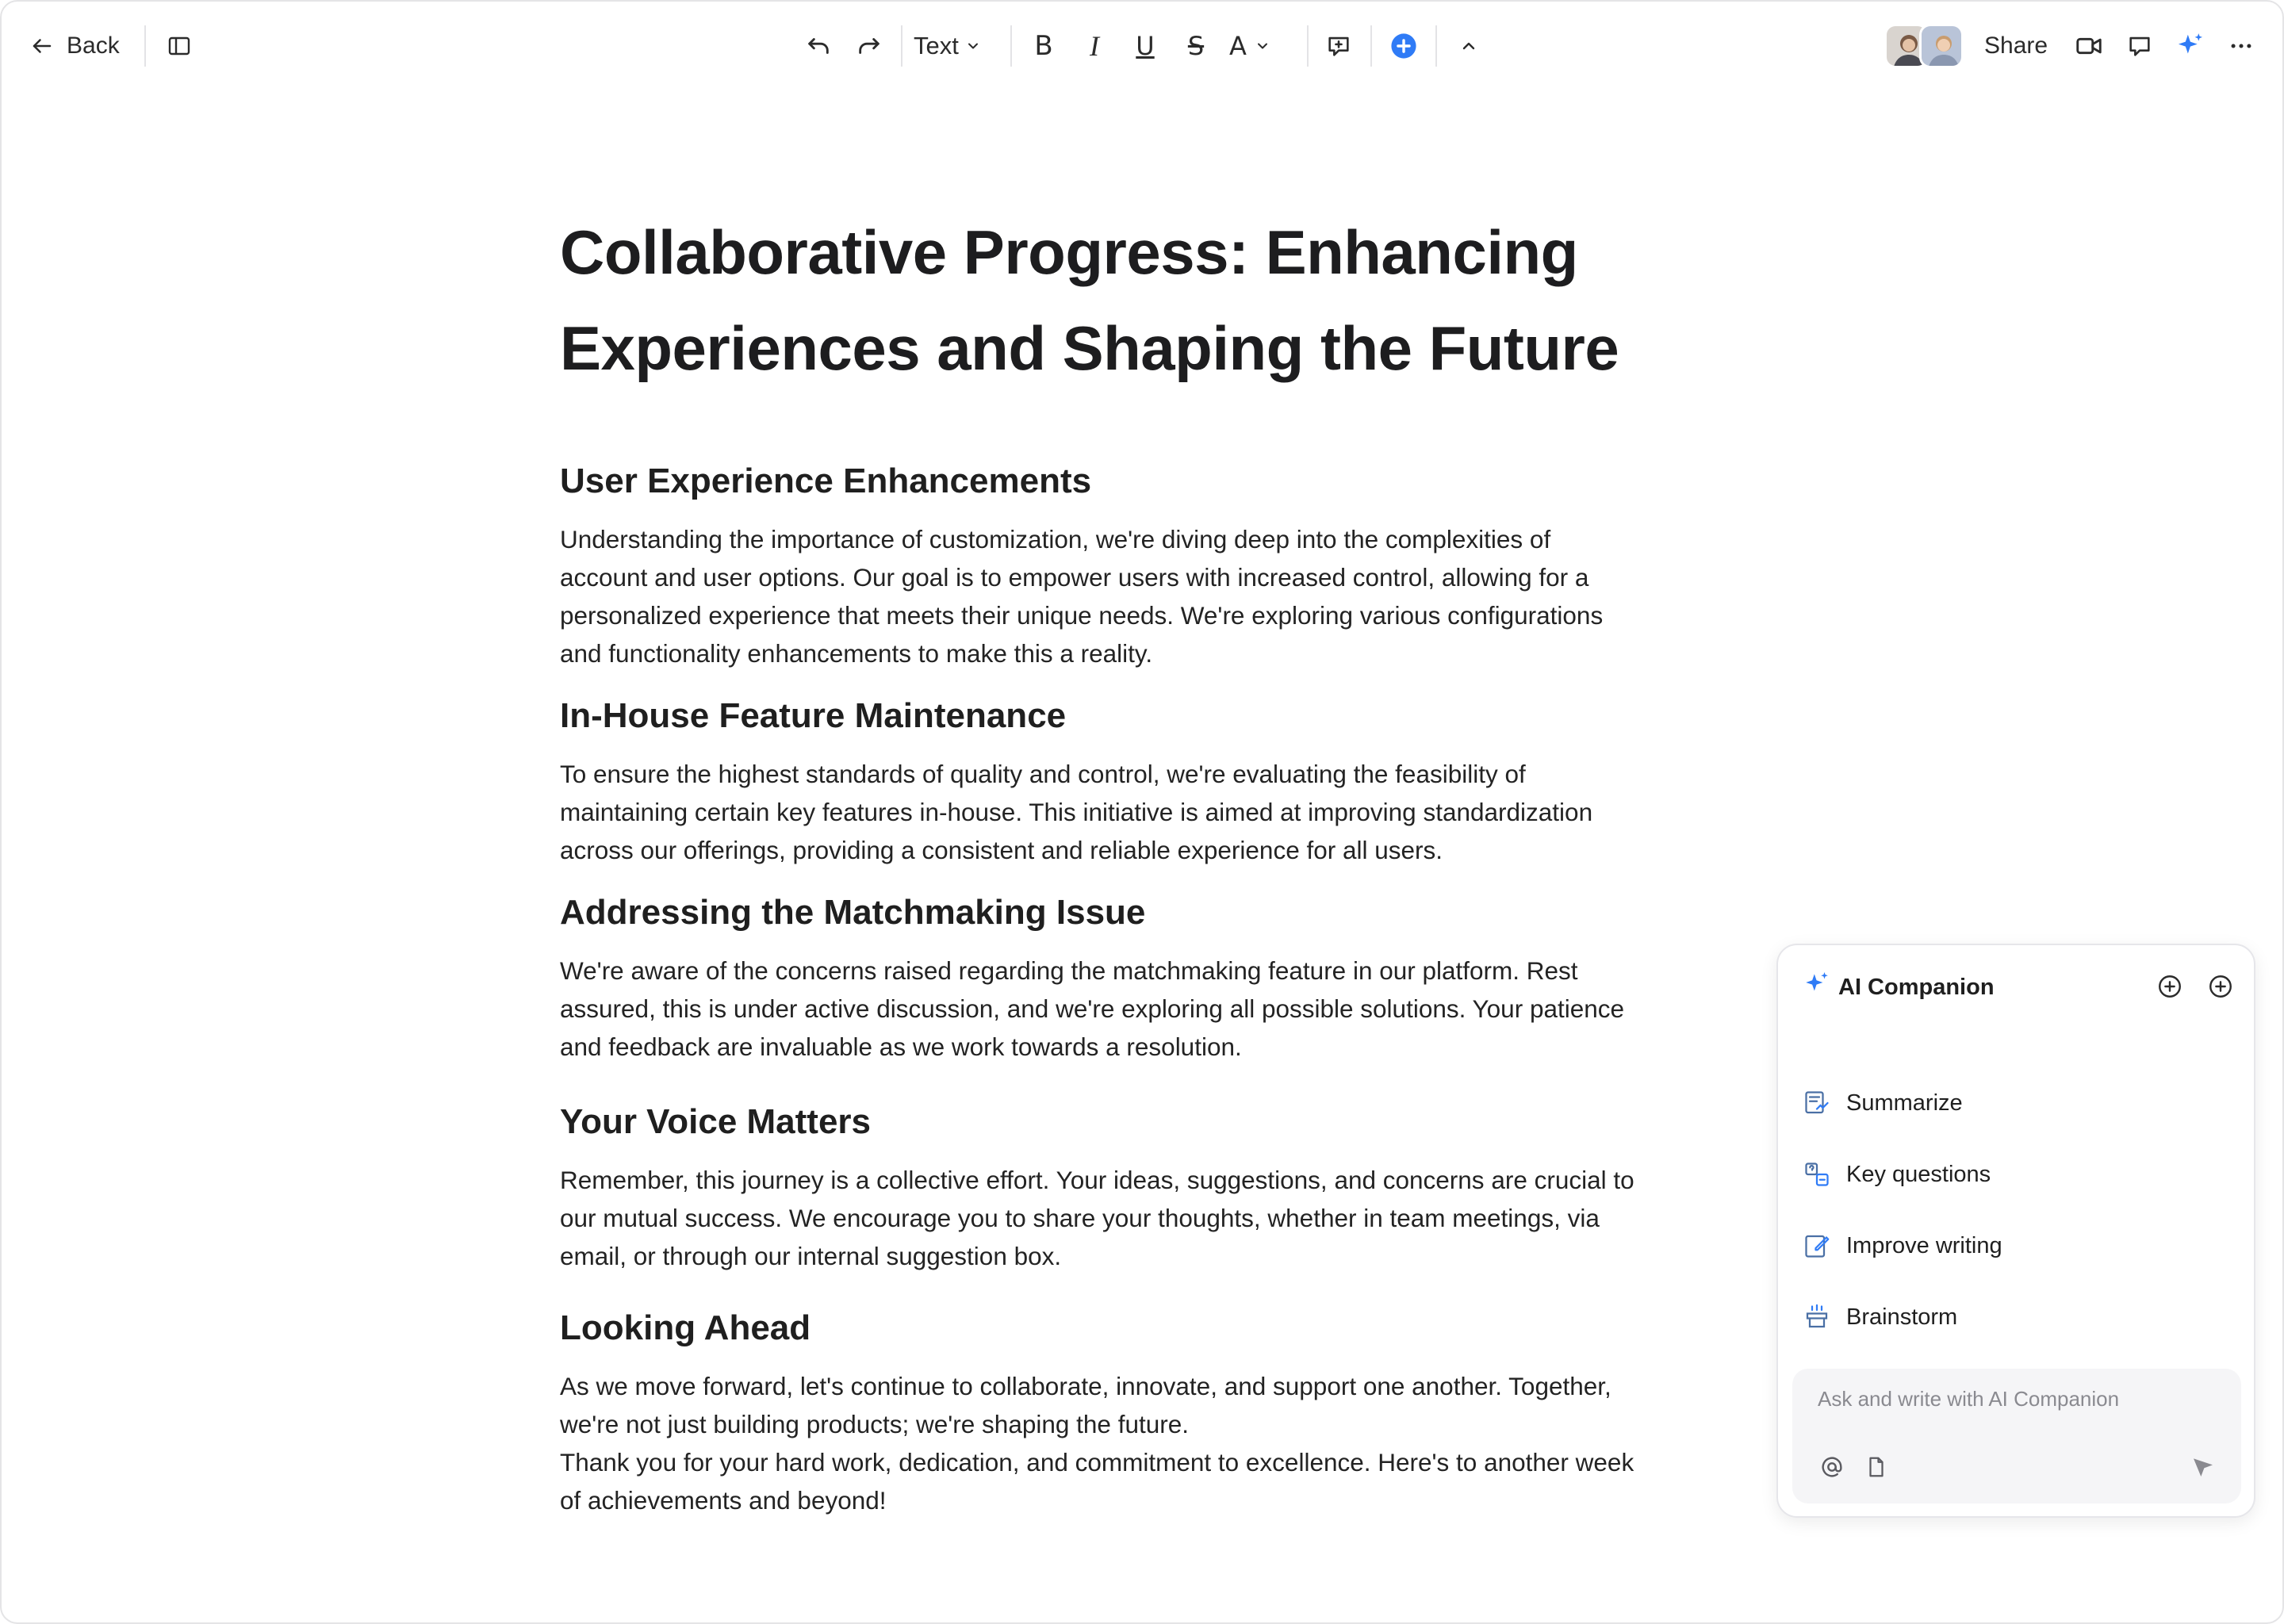 The height and width of the screenshot is (1624, 2284). Describe the element at coordinates (1924, 1245) in the screenshot. I see `ai-action-label: Improve writing` at that location.